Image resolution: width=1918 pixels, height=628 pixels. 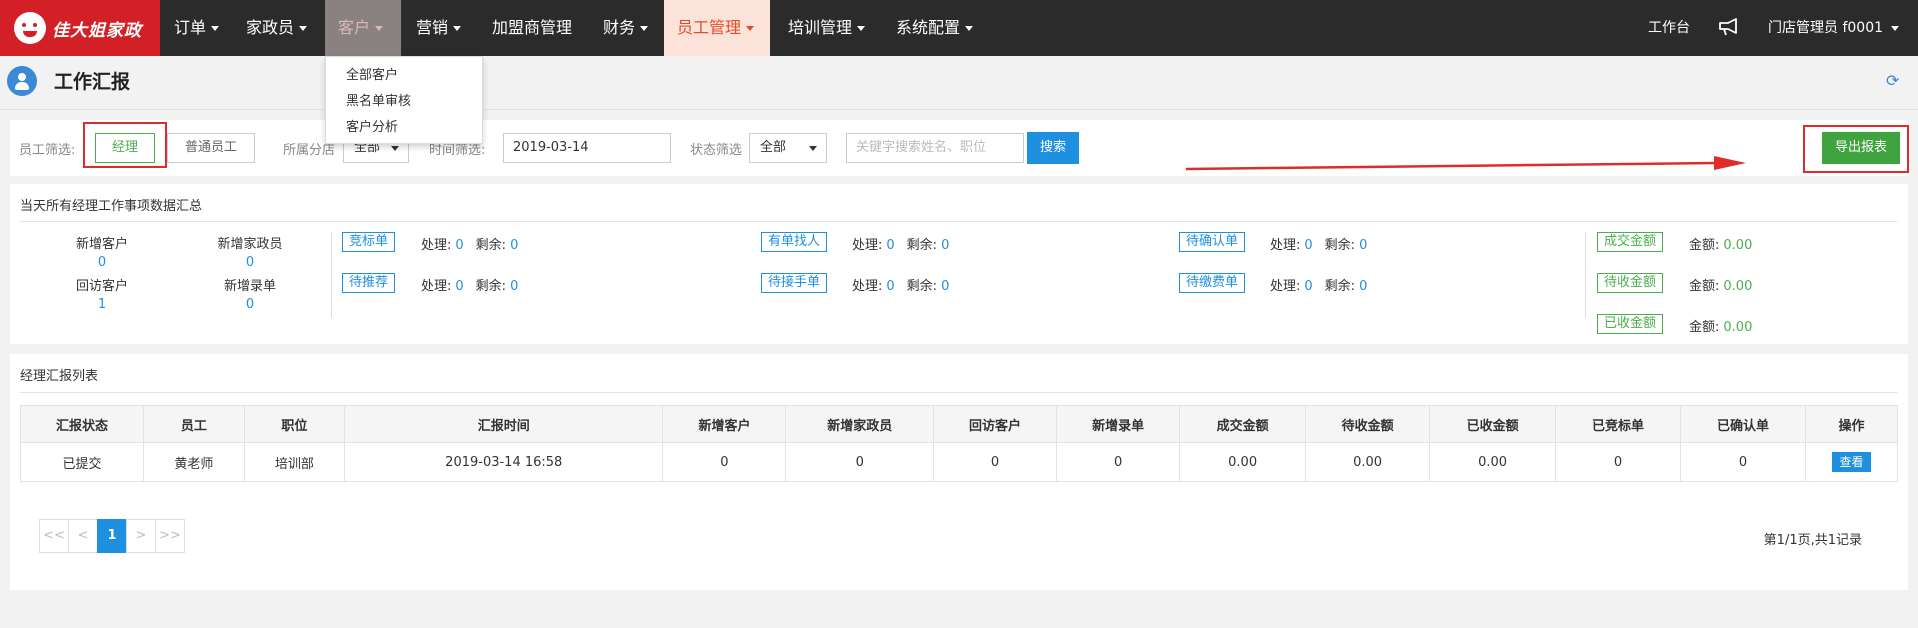 What do you see at coordinates (709, 27) in the screenshot?
I see `nav-label: 员工管理` at bounding box center [709, 27].